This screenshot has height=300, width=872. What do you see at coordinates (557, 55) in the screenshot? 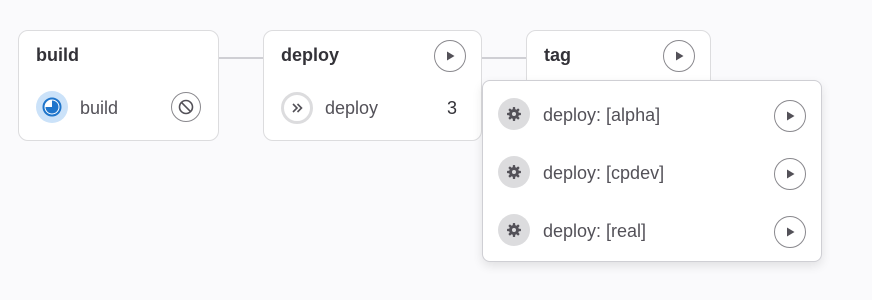
I see `stage-title: tag` at bounding box center [557, 55].